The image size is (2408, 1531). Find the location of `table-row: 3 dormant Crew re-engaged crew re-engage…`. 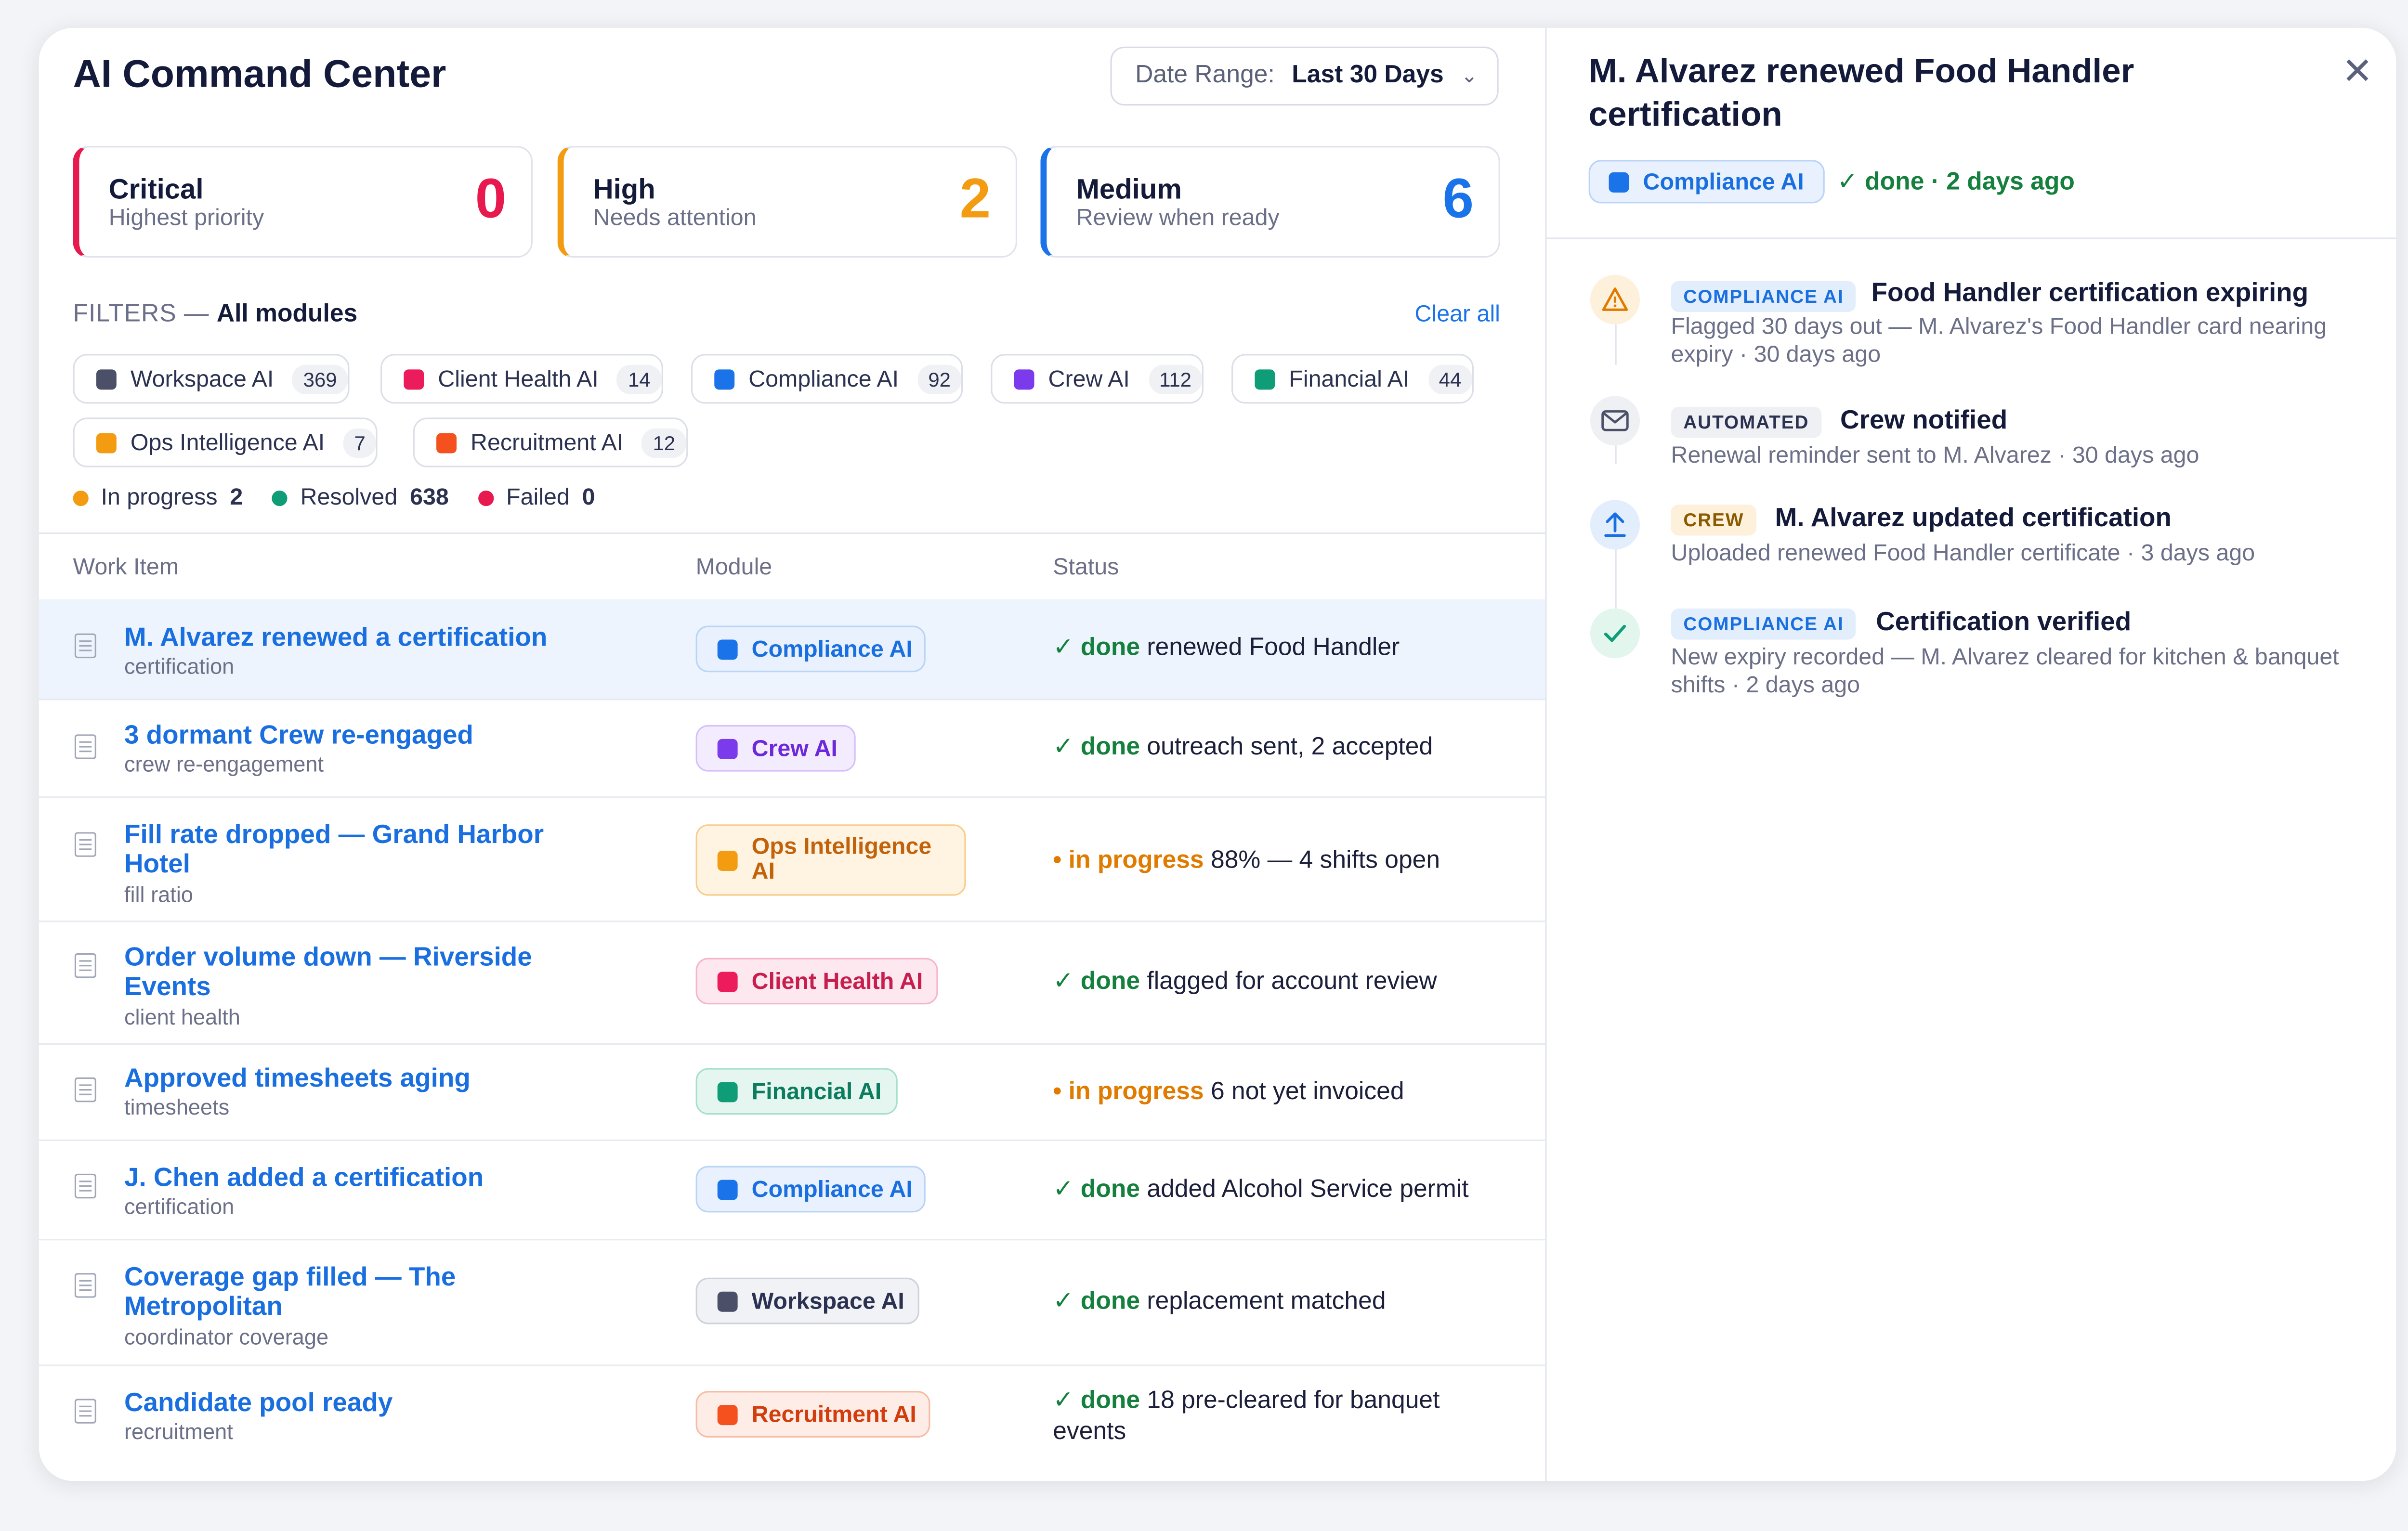

table-row: 3 dormant Crew re-engaged crew re-engage… is located at coordinates (792, 749).